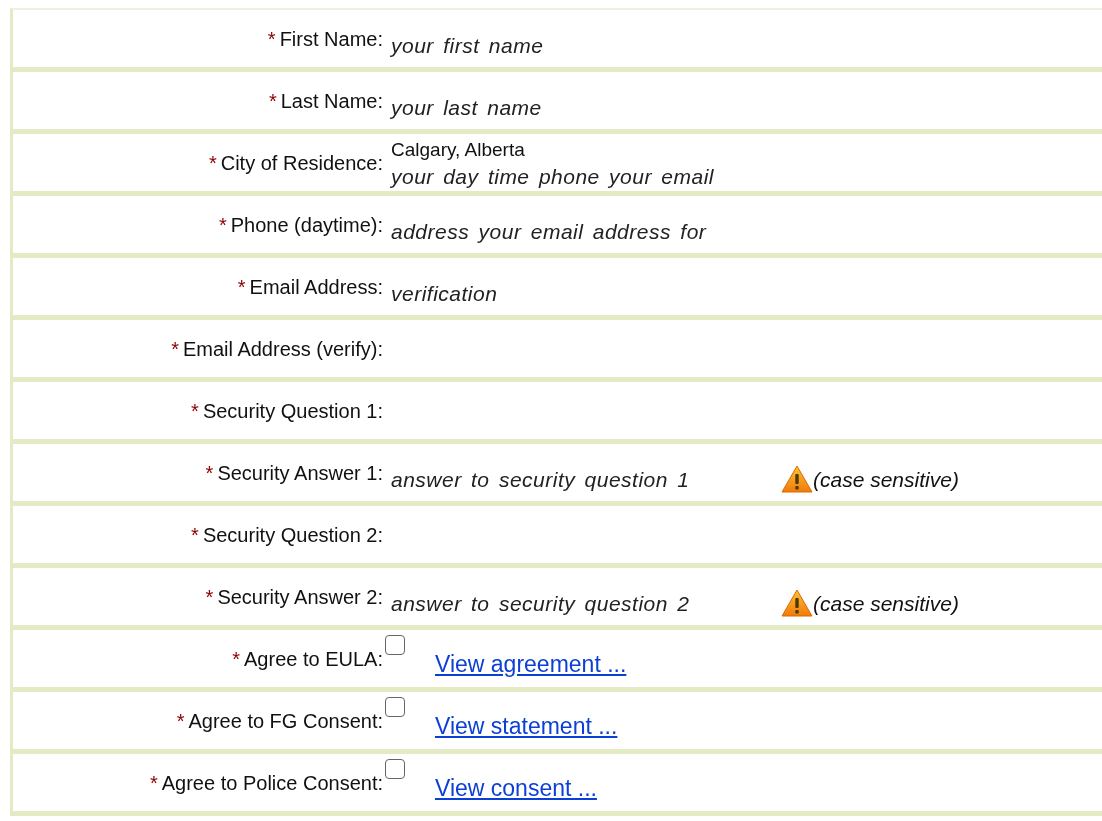 The width and height of the screenshot is (1102, 821). I want to click on field-label: Security Answer 2:, so click(300, 597).